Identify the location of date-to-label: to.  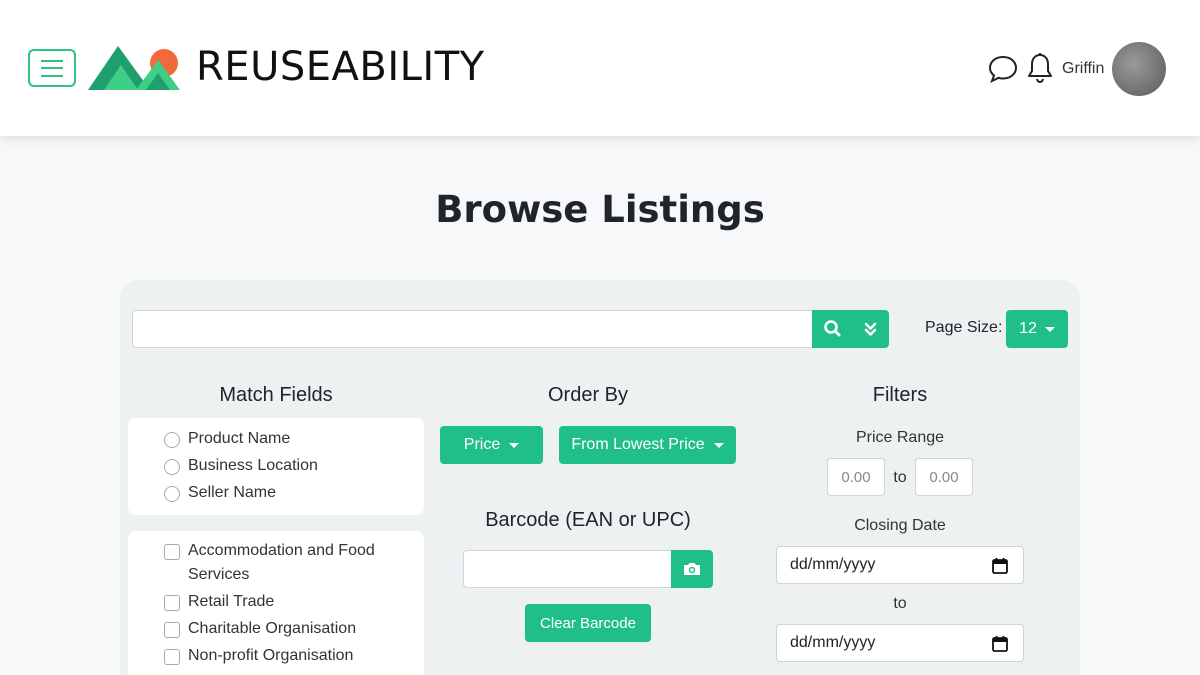
(900, 603).